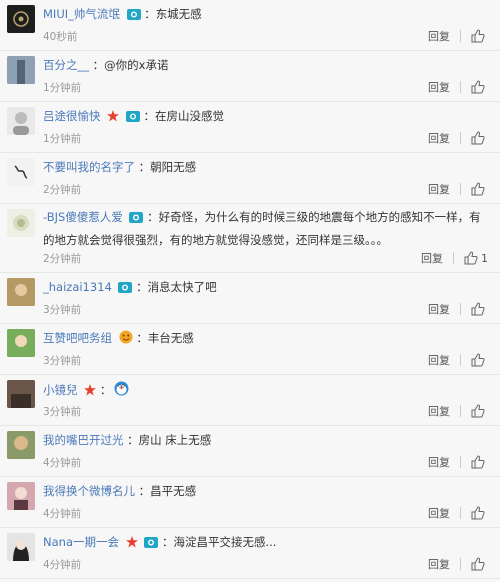  I want to click on comment-username: 吕途很愉快, so click(72, 116).